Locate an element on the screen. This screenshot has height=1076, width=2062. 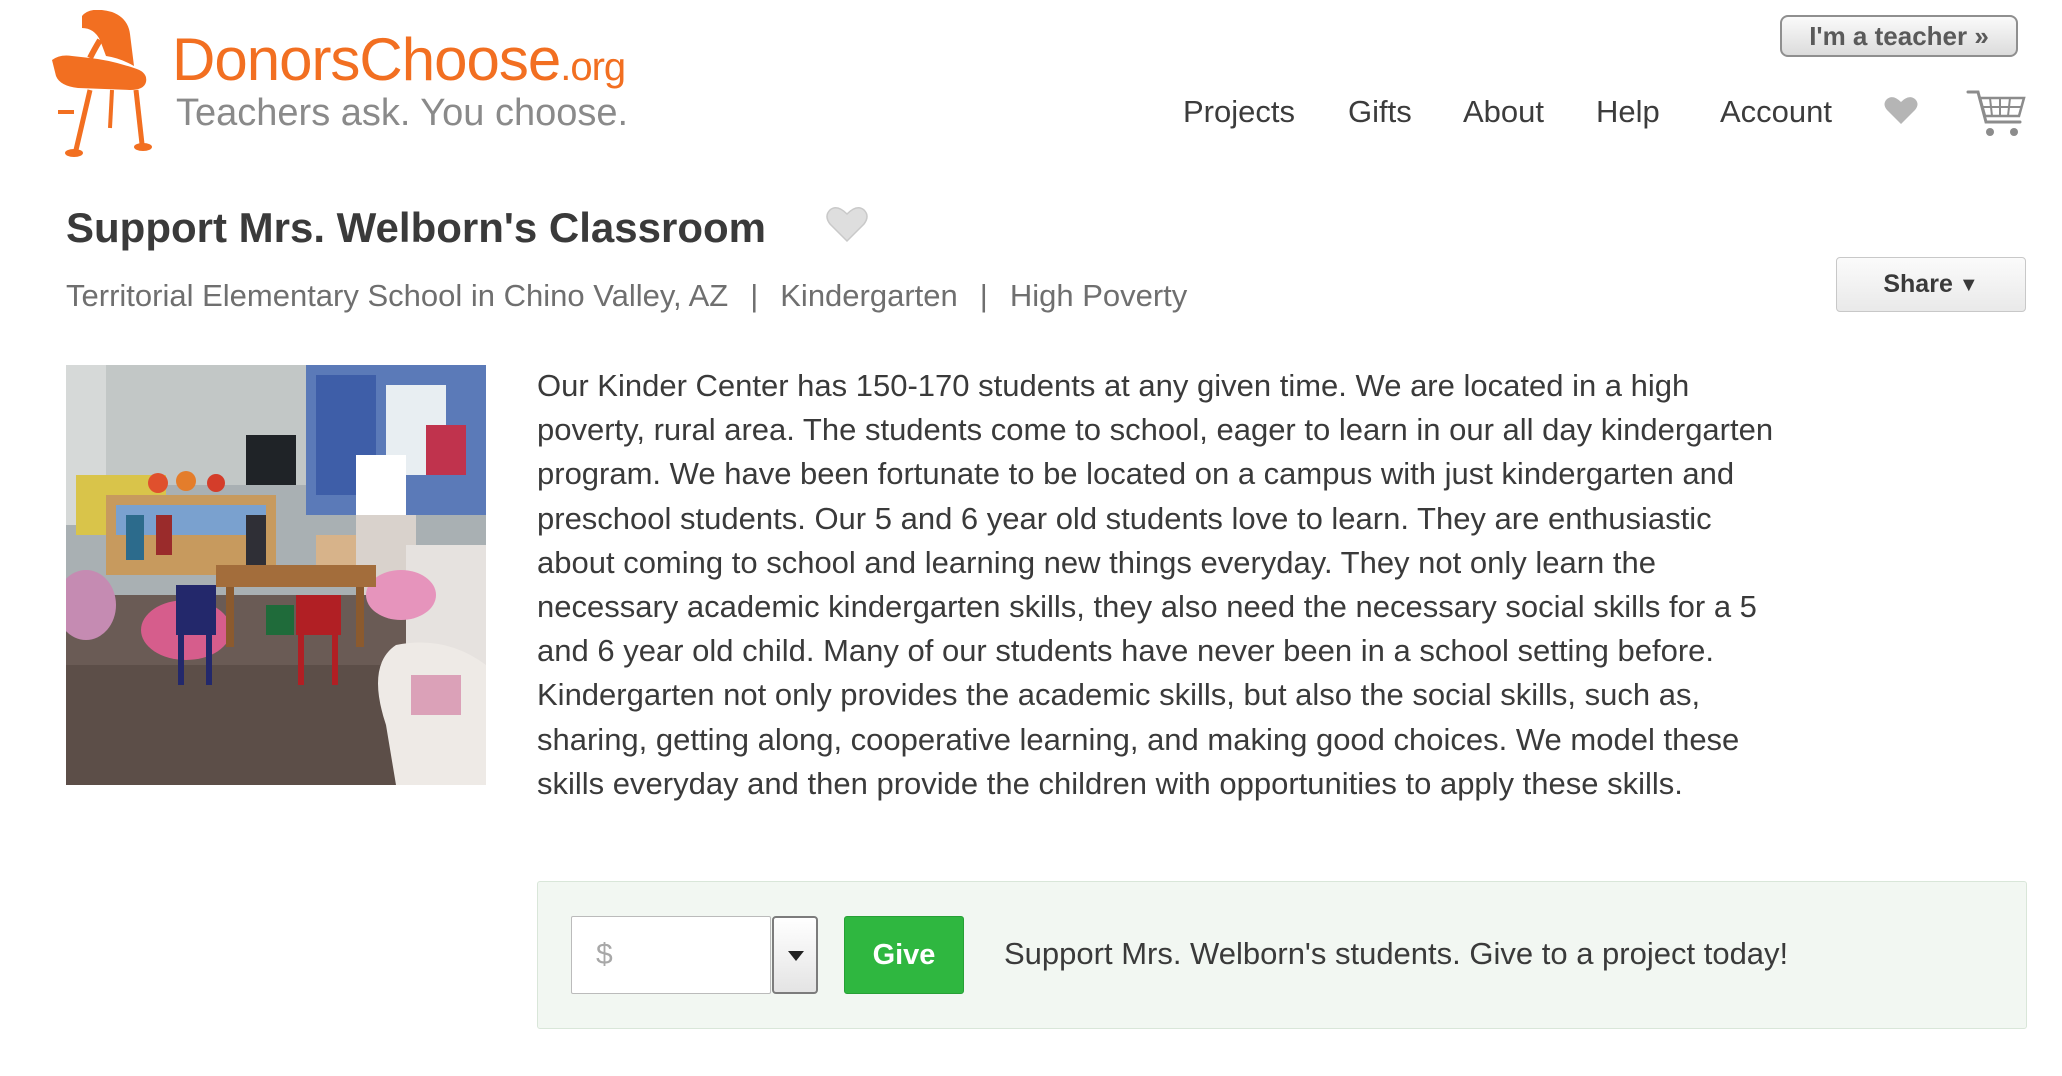
caret-down-icon: ▼ is located at coordinates (1968, 285).